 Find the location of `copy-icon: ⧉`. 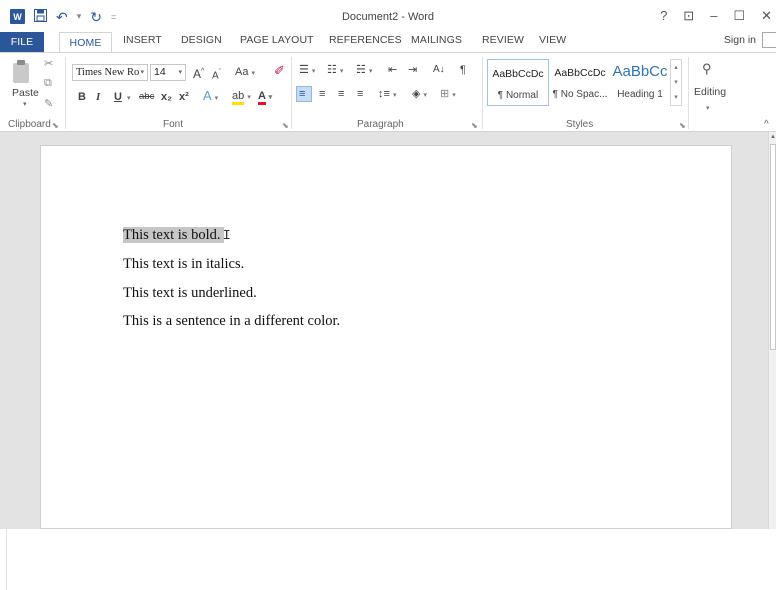

copy-icon: ⧉ is located at coordinates (48, 83).